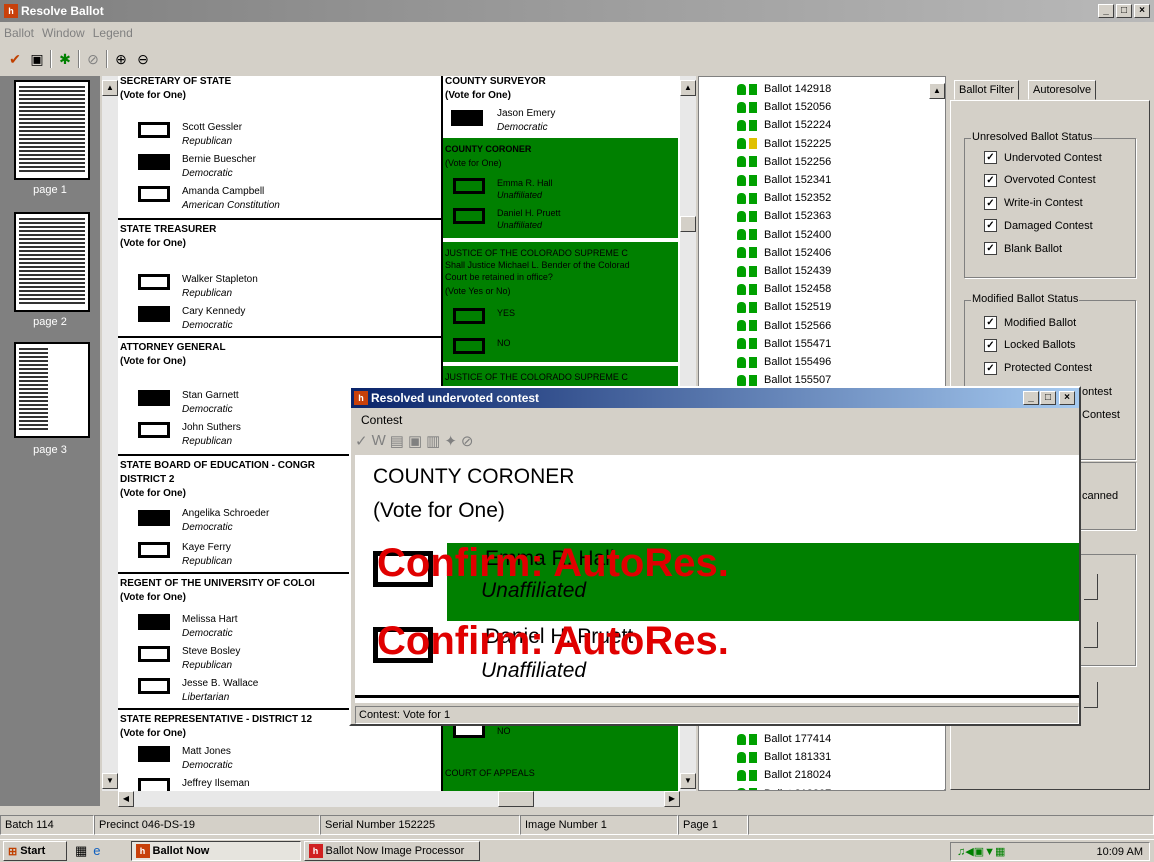  What do you see at coordinates (784, 775) in the screenshot?
I see `tree-item: Ballot 218024` at bounding box center [784, 775].